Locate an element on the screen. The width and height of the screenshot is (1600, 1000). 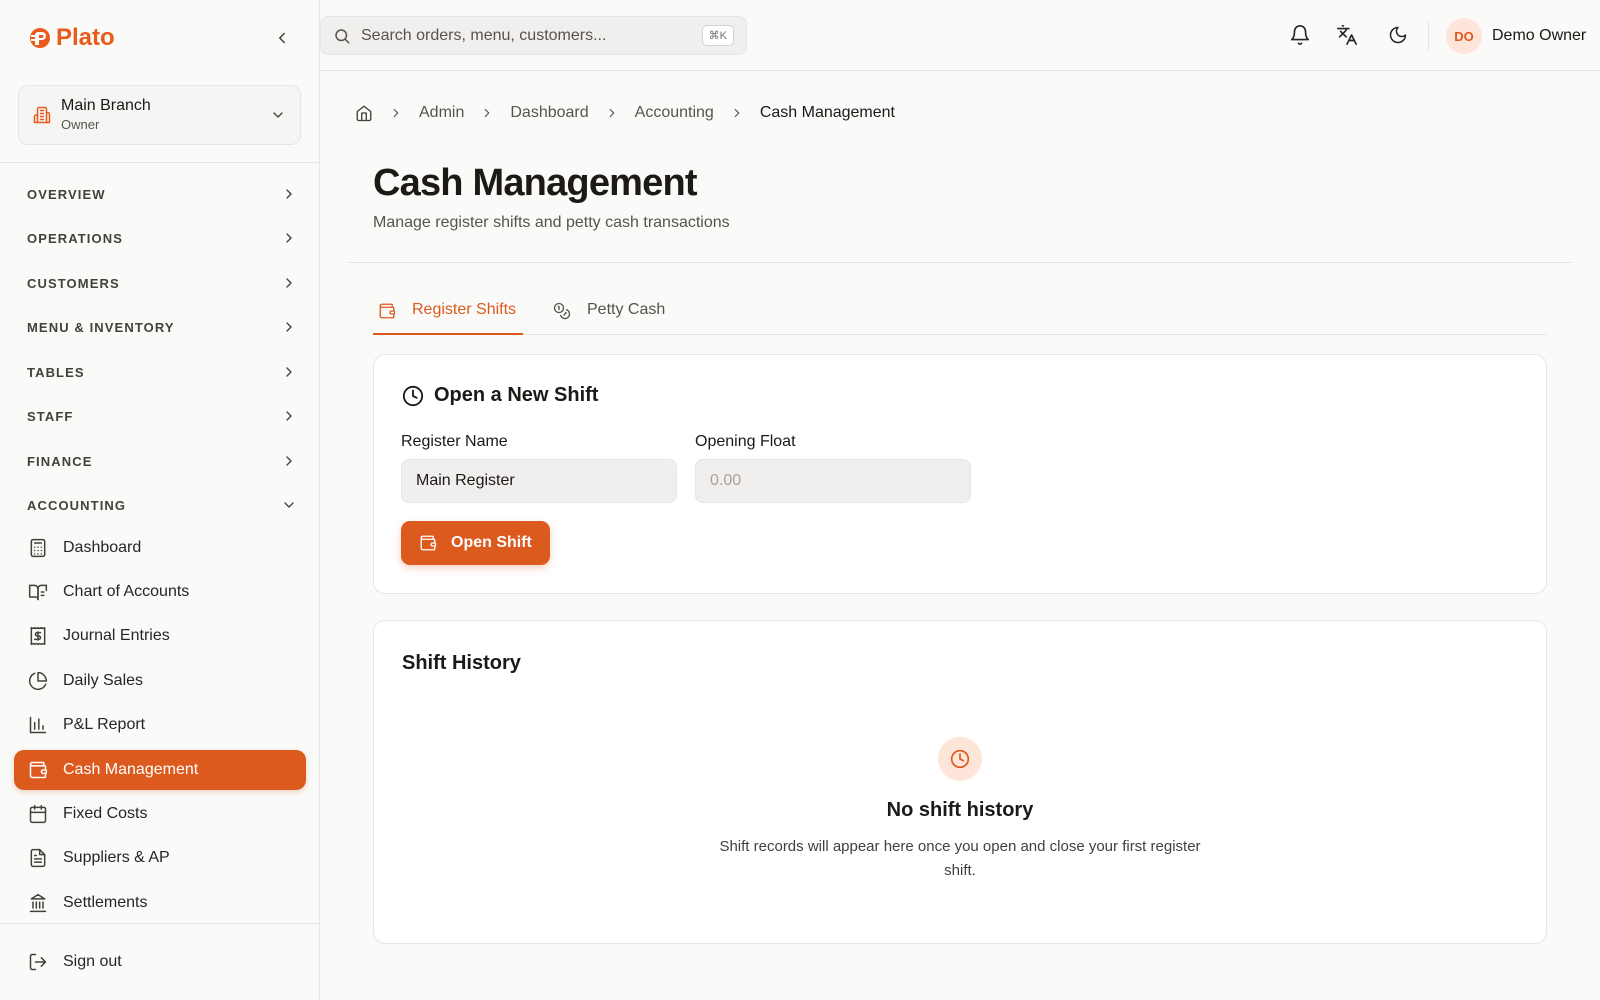
sidebar-item-dashboard: Dashboard is located at coordinates (160, 548).